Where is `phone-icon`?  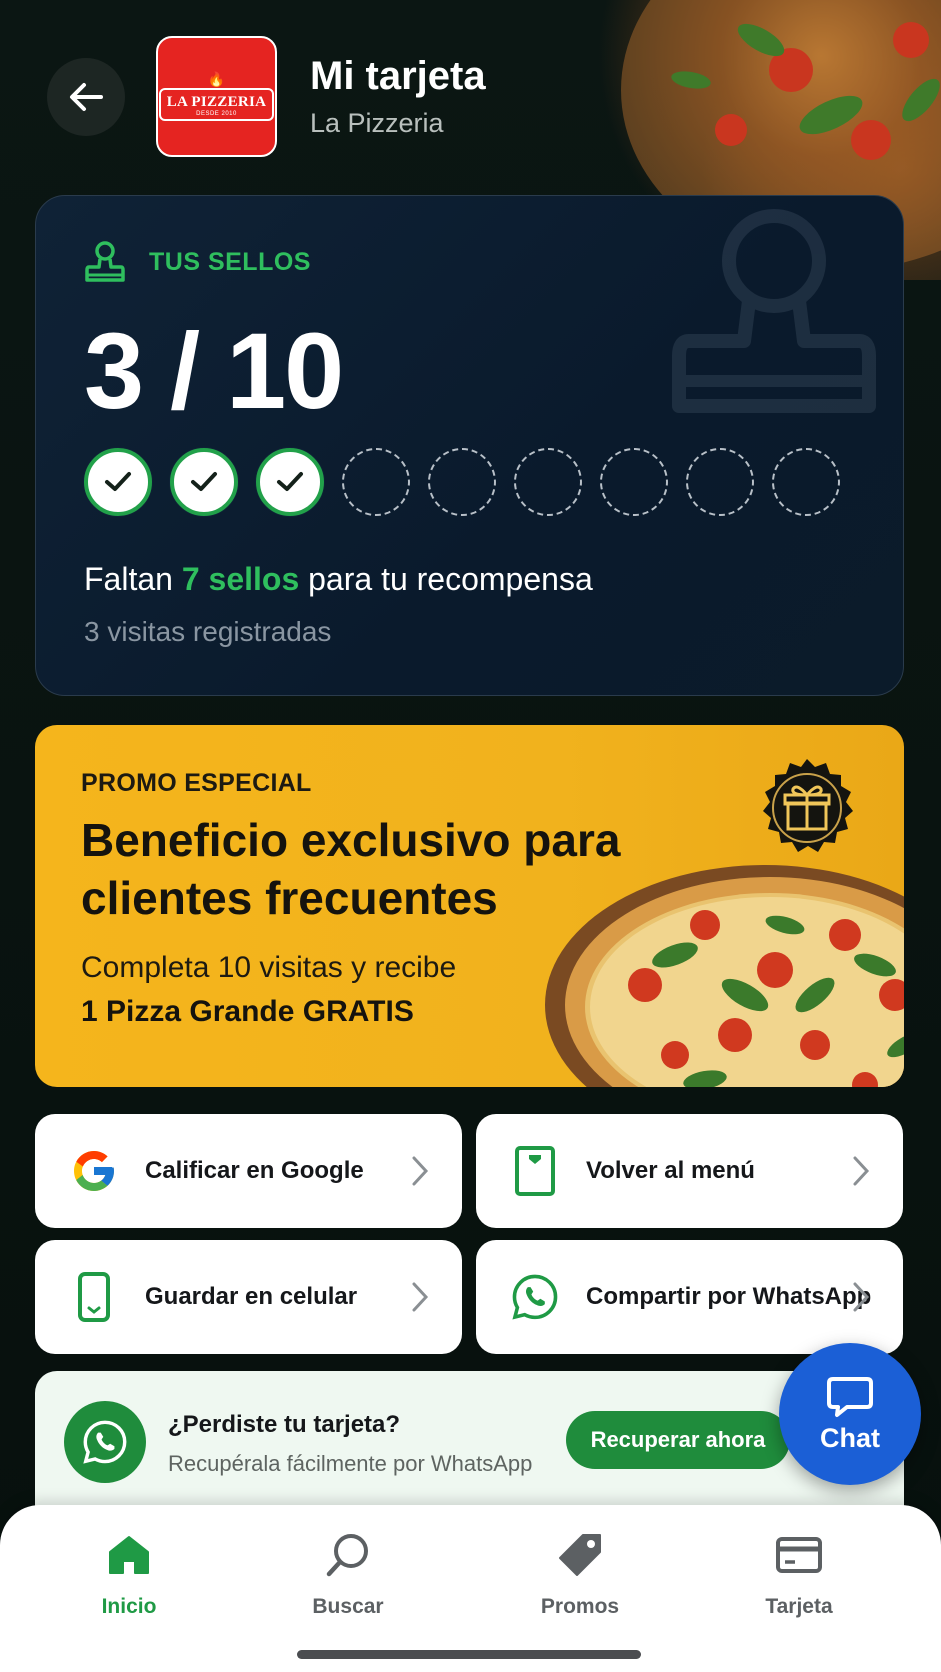
phone-icon is located at coordinates (94, 1297).